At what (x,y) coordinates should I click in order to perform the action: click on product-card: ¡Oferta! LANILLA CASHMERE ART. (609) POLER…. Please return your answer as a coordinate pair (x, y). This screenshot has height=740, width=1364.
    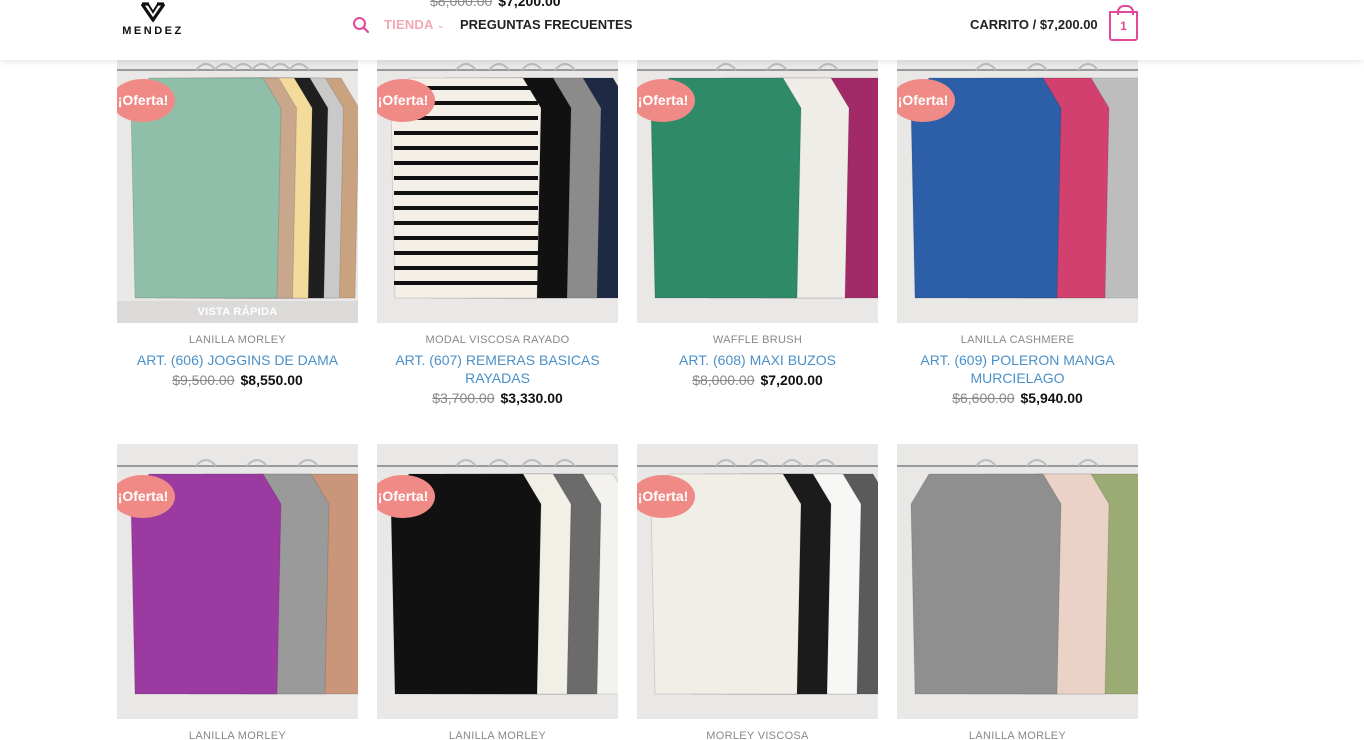
    Looking at the image, I should click on (1017, 227).